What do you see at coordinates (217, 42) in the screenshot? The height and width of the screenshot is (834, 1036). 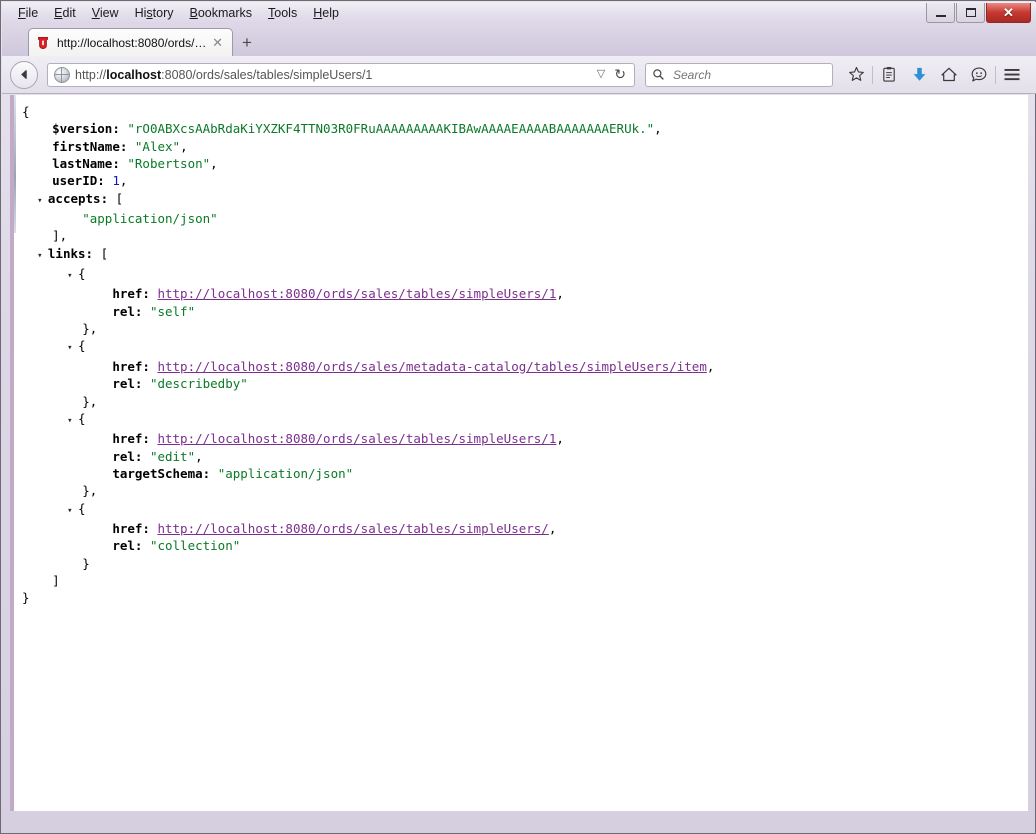 I see `tab-close-icon: ✕` at bounding box center [217, 42].